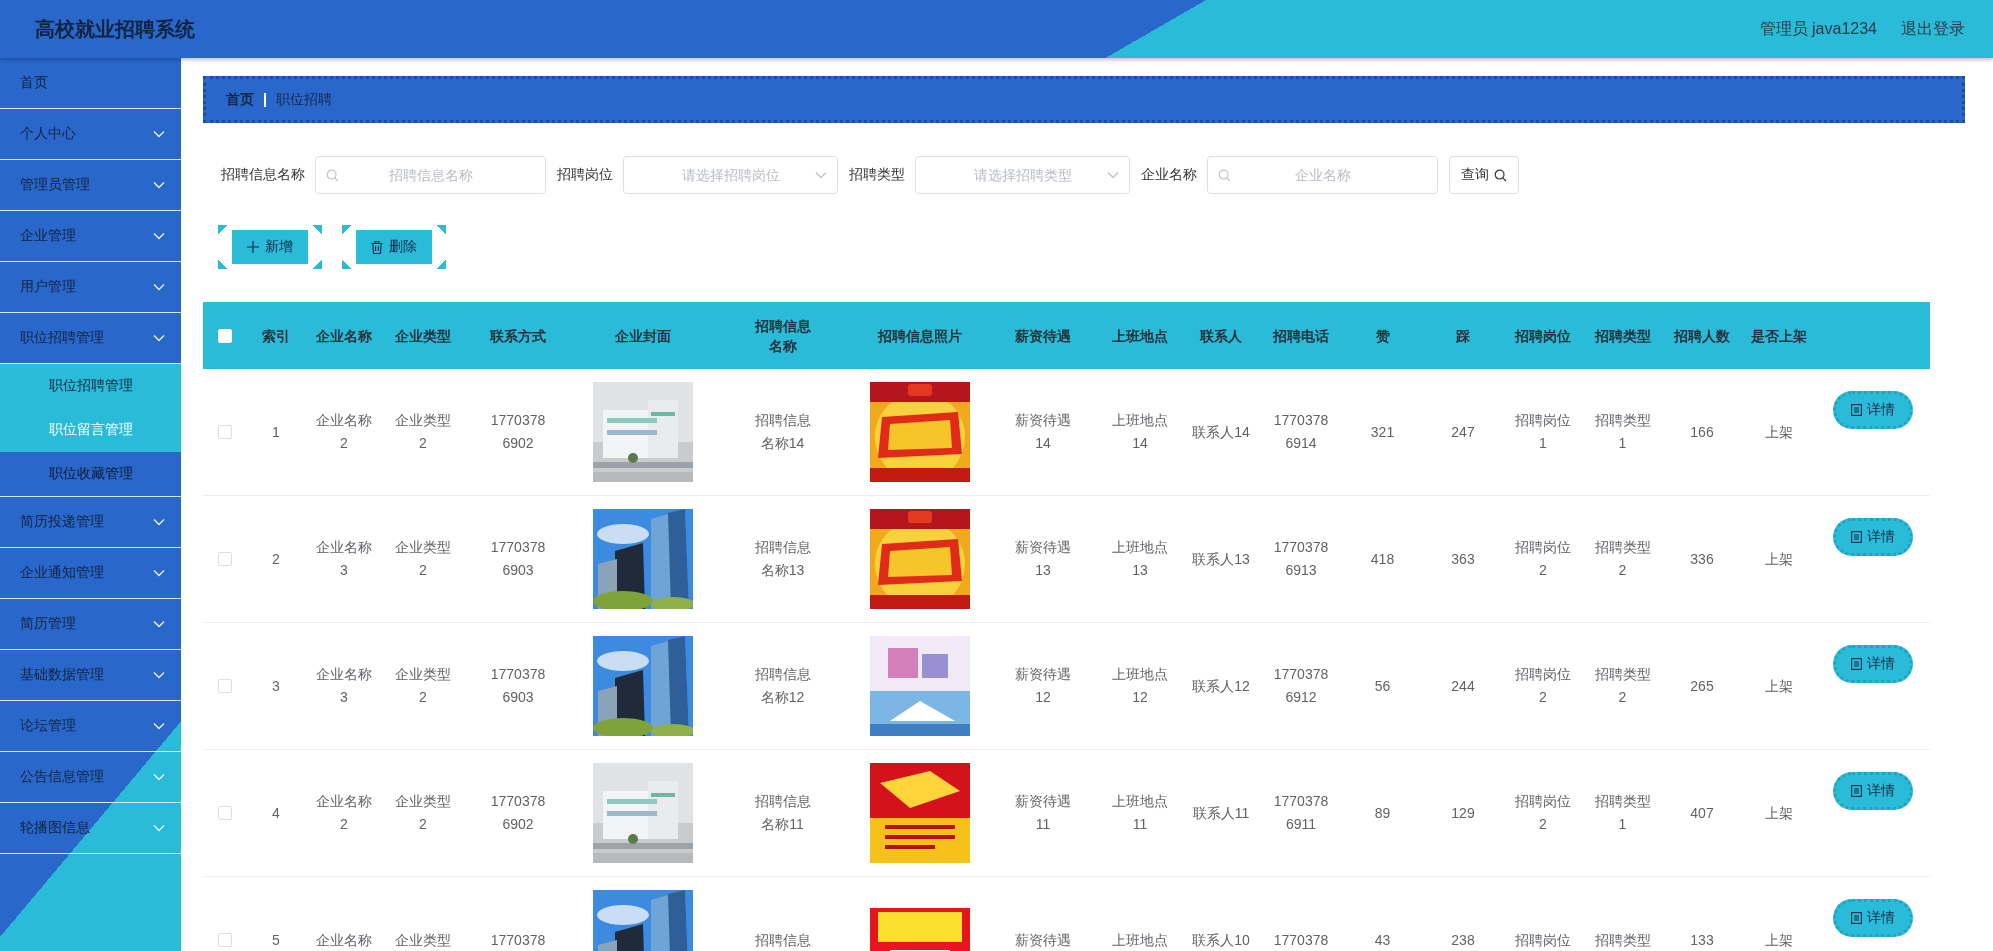 The width and height of the screenshot is (1993, 951). What do you see at coordinates (423, 336) in the screenshot?
I see `column-header: 企业类型` at bounding box center [423, 336].